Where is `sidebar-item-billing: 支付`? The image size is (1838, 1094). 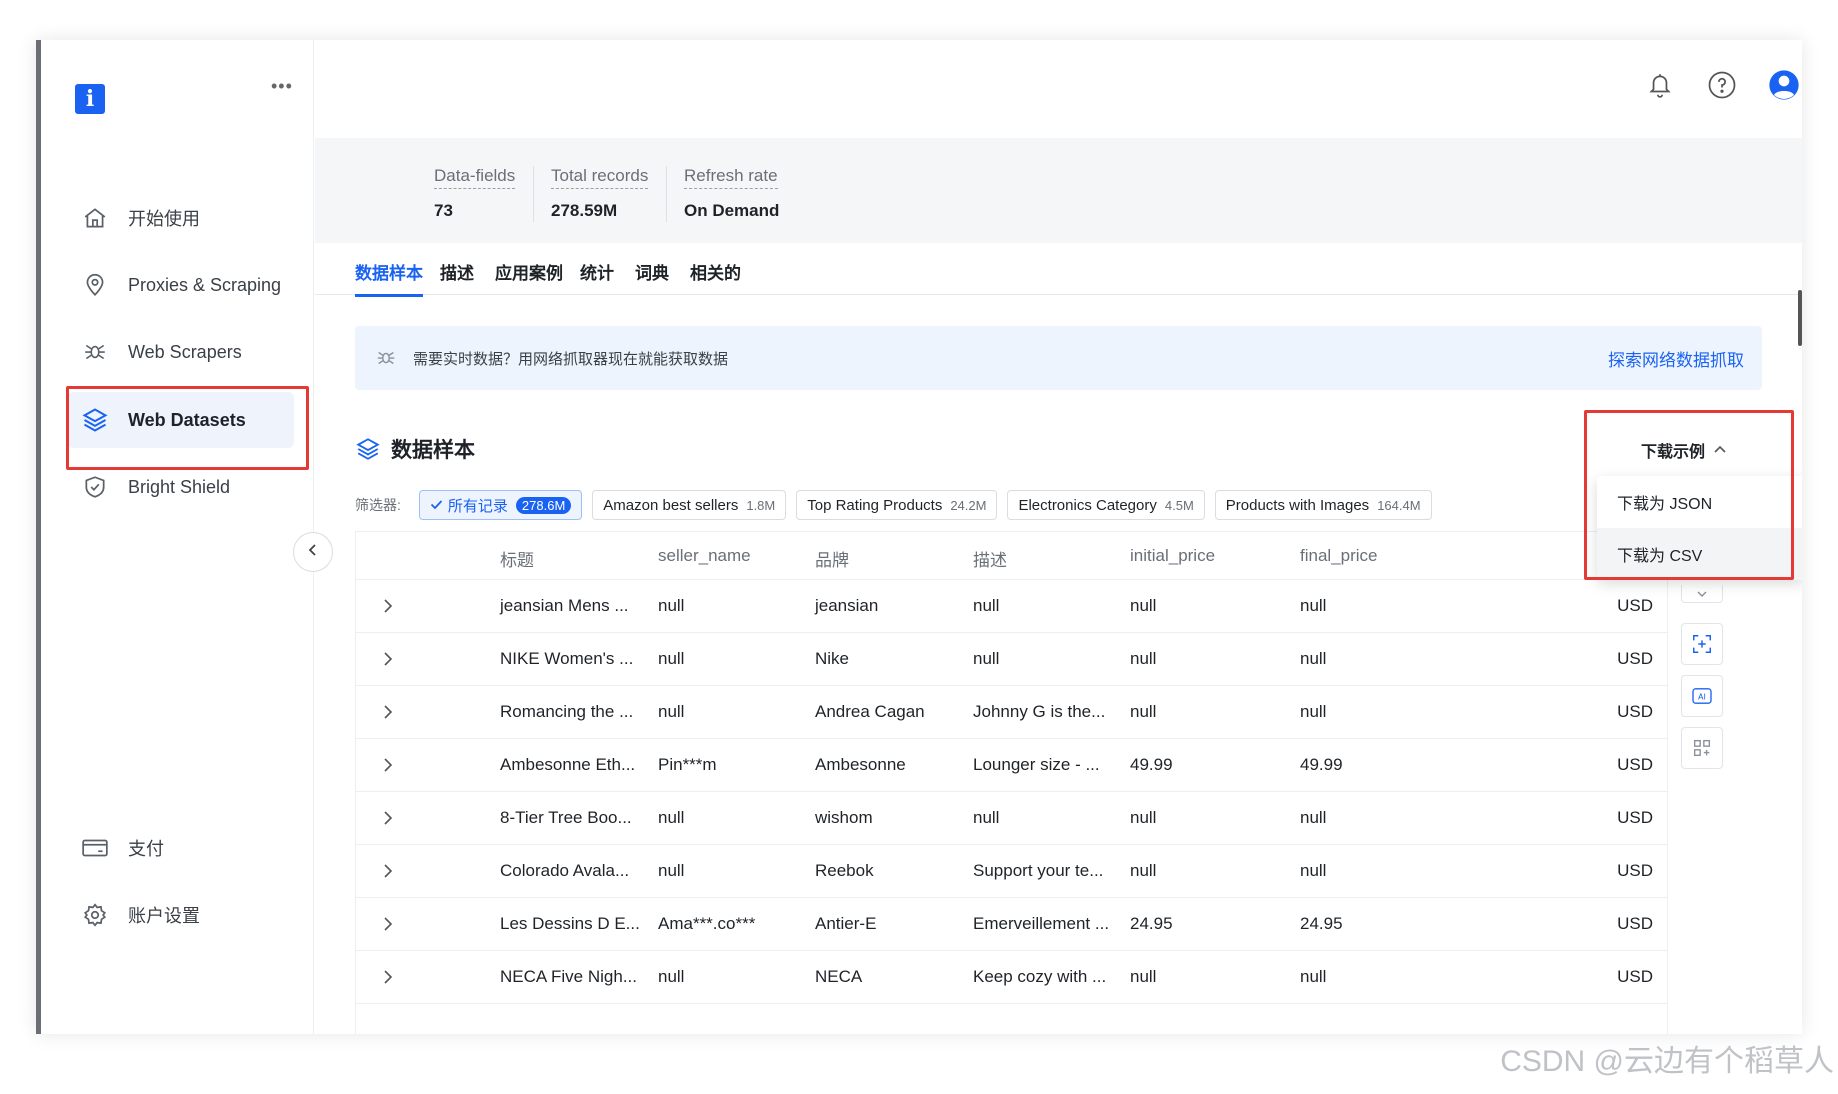
sidebar-item-billing: 支付 is located at coordinates (180, 848).